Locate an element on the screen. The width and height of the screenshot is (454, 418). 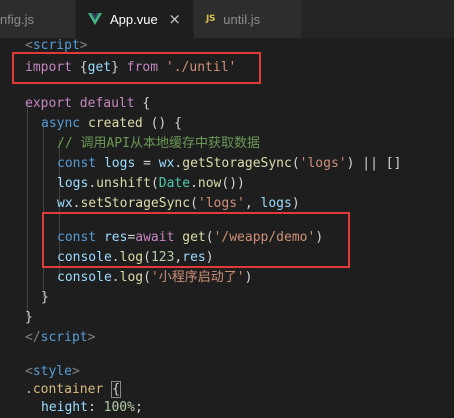
code-line-unshift: logs.unshift(Date.now()) is located at coordinates (151, 183).